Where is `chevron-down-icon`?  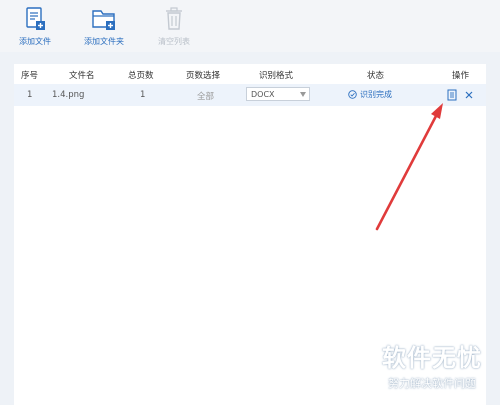 chevron-down-icon is located at coordinates (303, 94).